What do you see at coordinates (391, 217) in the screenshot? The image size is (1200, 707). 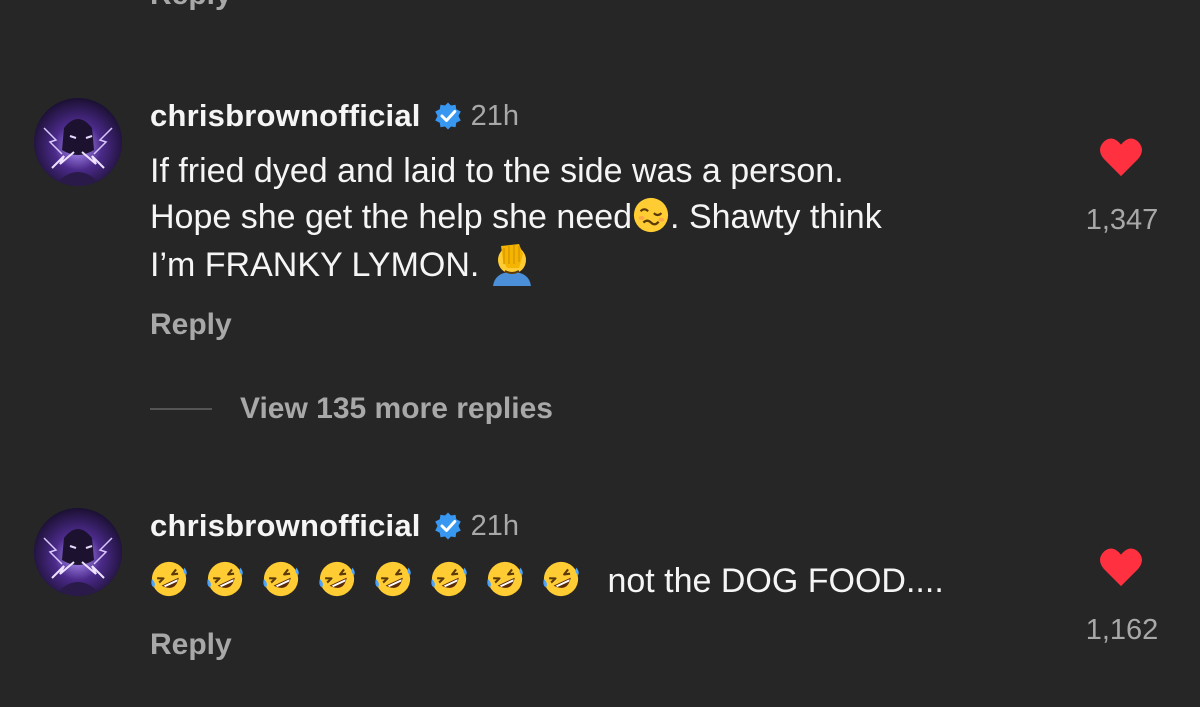 I see `comment-line-2a: Hope she get the help she need` at bounding box center [391, 217].